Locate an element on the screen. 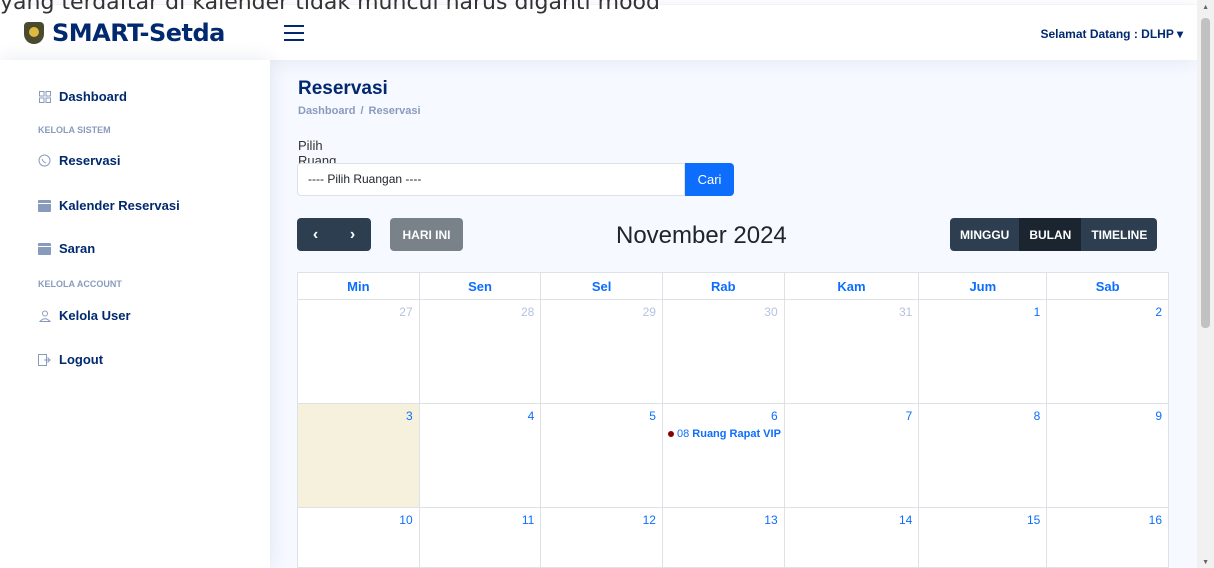  day-number: 31 is located at coordinates (905, 312).